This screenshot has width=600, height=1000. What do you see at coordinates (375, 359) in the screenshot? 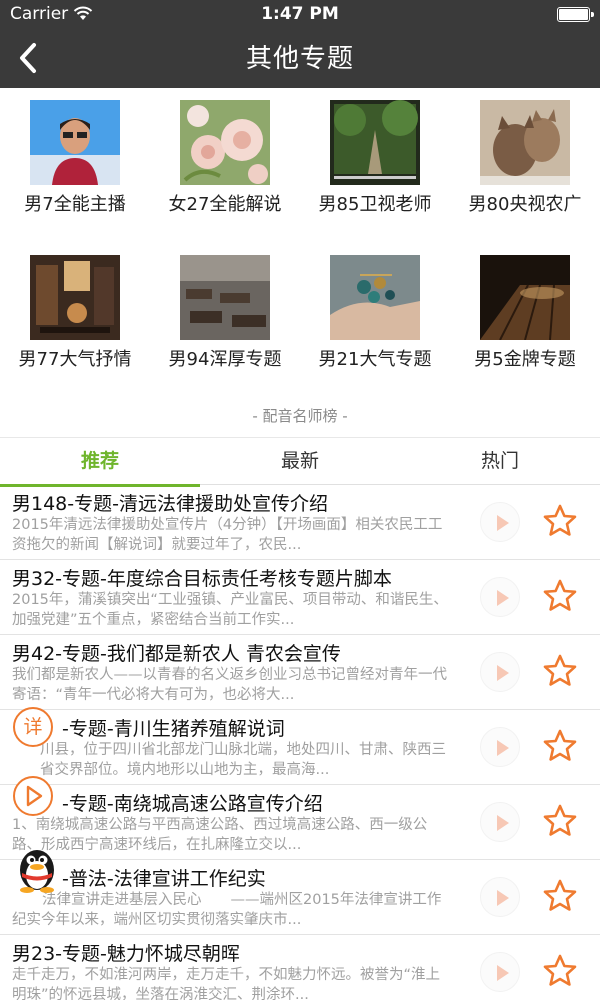
I see `topic-label: 男21大气专题` at bounding box center [375, 359].